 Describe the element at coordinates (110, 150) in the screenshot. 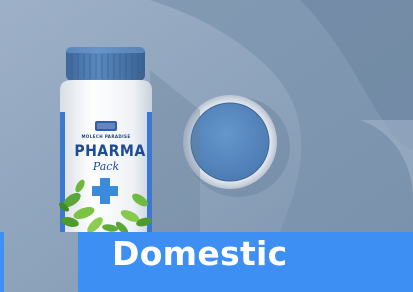

I see `label-title: PHARMA` at that location.